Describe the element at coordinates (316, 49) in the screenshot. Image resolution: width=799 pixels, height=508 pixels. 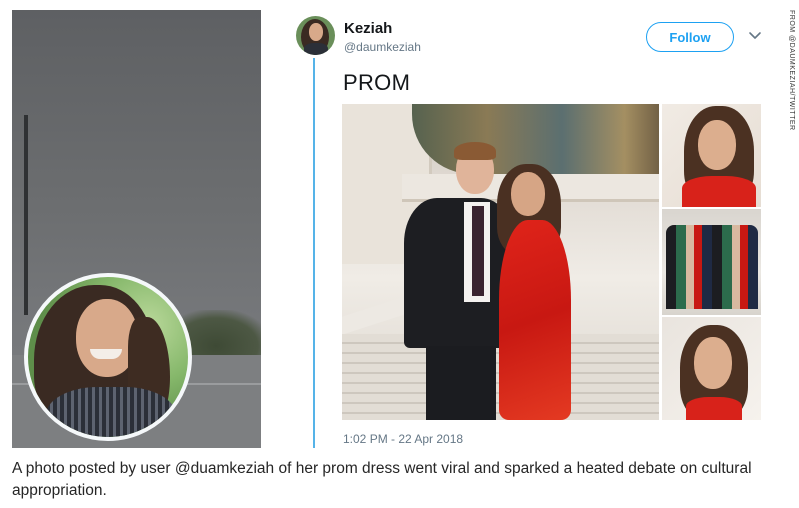
I see `tweet-avatar-body` at that location.